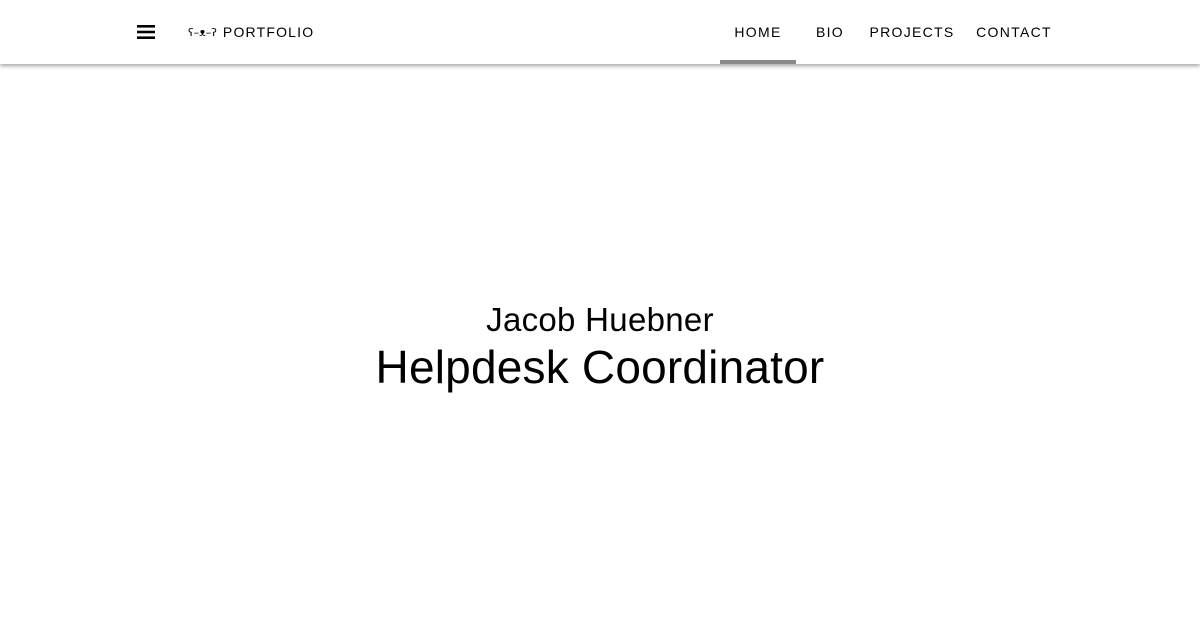 Image resolution: width=1200 pixels, height=627 pixels. Describe the element at coordinates (268, 32) in the screenshot. I see `brand-label: PORTFOLIO` at that location.